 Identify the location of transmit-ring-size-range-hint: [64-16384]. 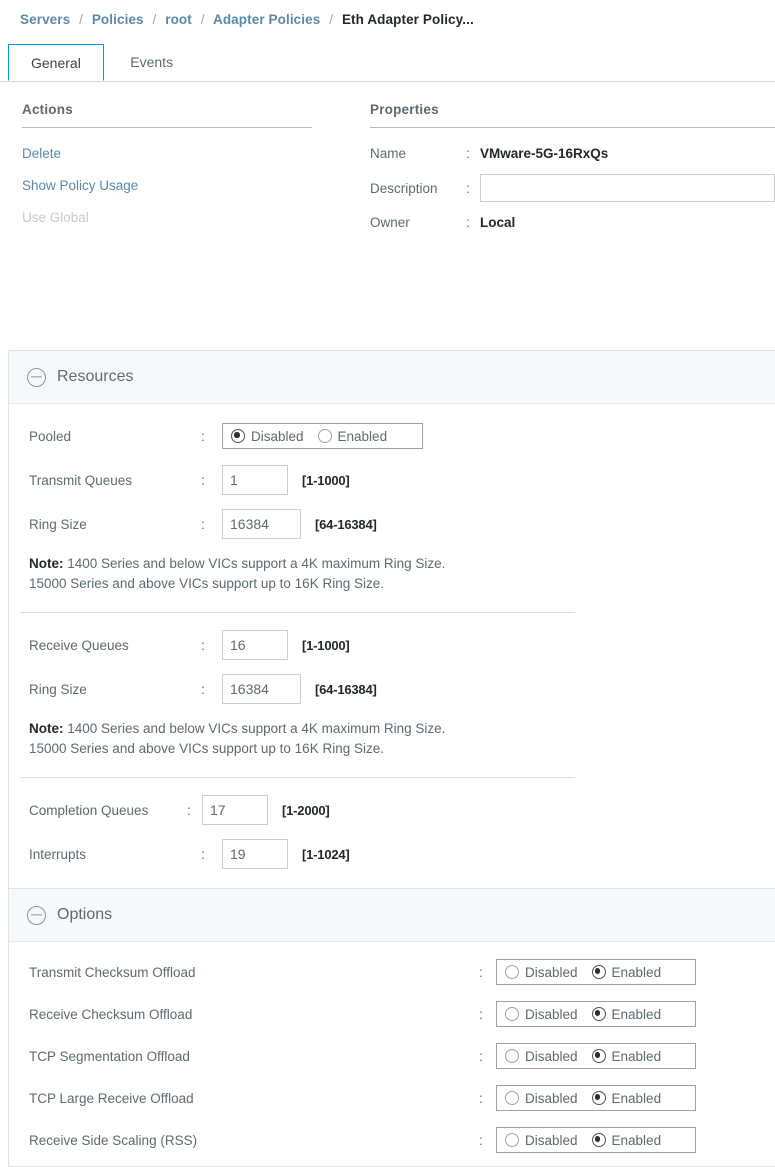
(346, 524).